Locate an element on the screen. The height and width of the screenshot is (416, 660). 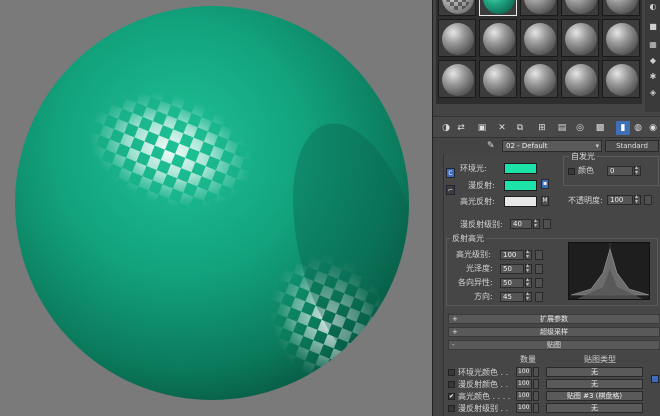
go-to-parent-icon: ◍ is located at coordinates (638, 128).